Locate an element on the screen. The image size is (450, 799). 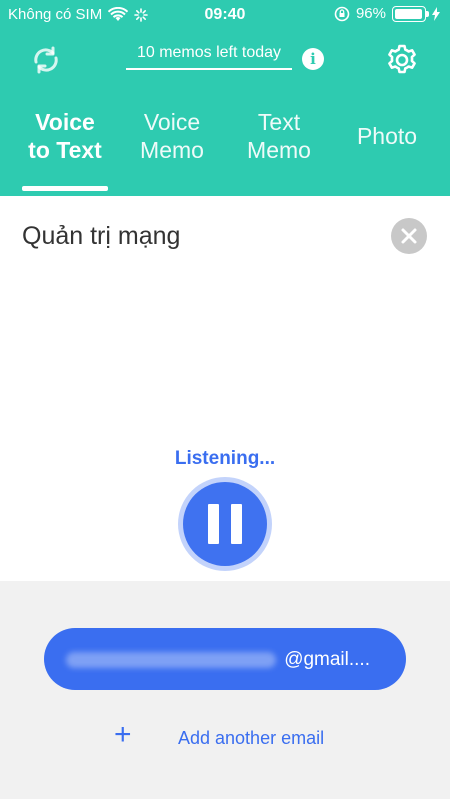
tab-label-line1: Photo is located at coordinates (387, 136).